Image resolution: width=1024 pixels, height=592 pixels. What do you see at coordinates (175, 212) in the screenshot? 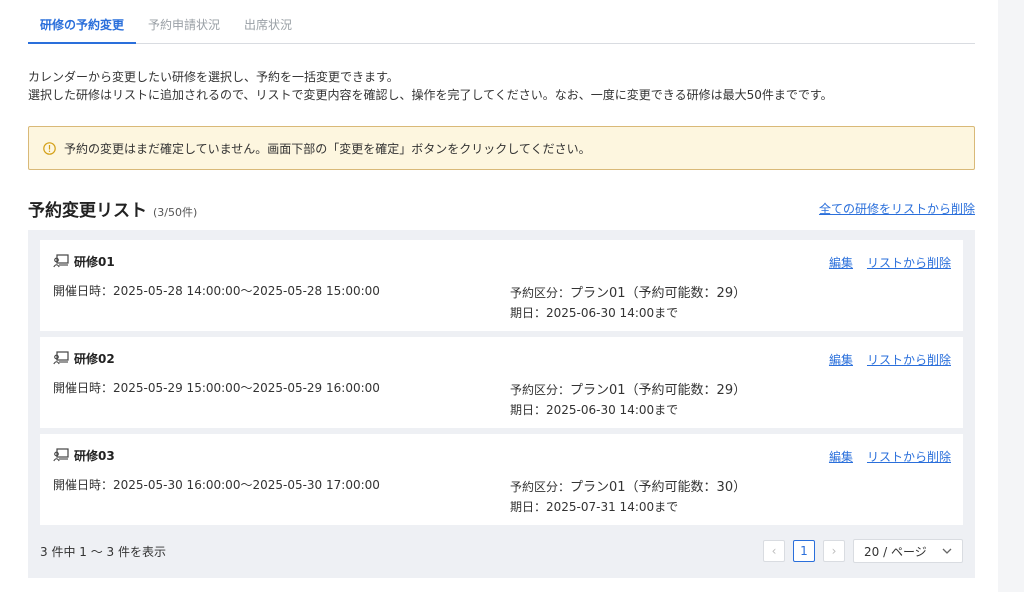
I see `list-count: (3/50件)` at bounding box center [175, 212].